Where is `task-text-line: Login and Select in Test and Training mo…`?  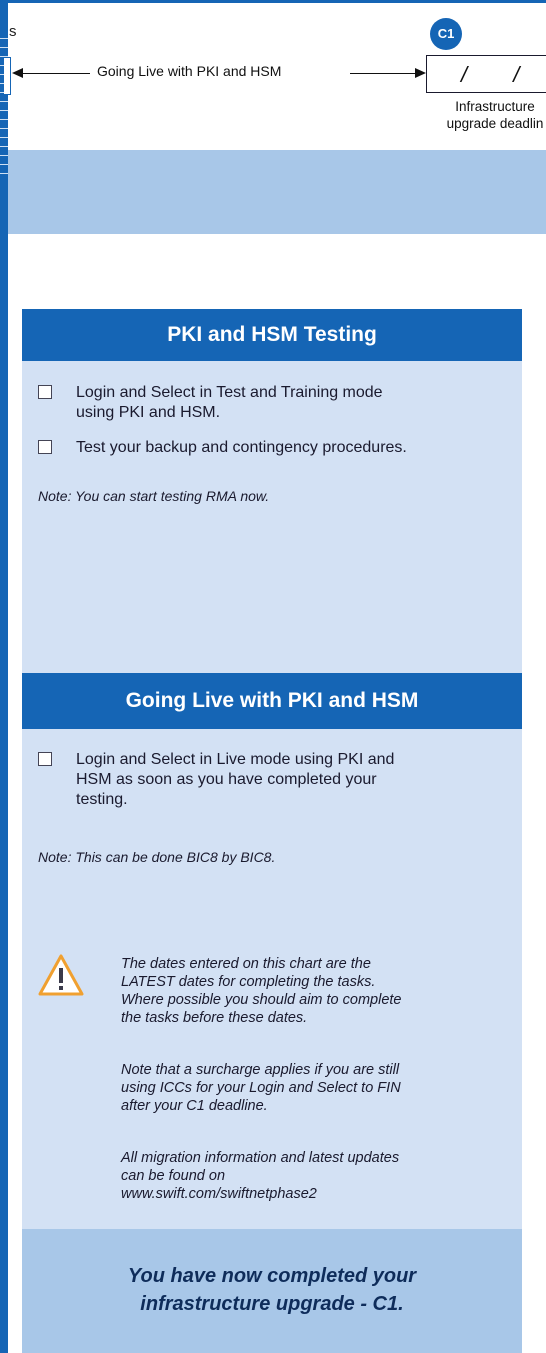 task-text-line: Login and Select in Test and Training mo… is located at coordinates (229, 392).